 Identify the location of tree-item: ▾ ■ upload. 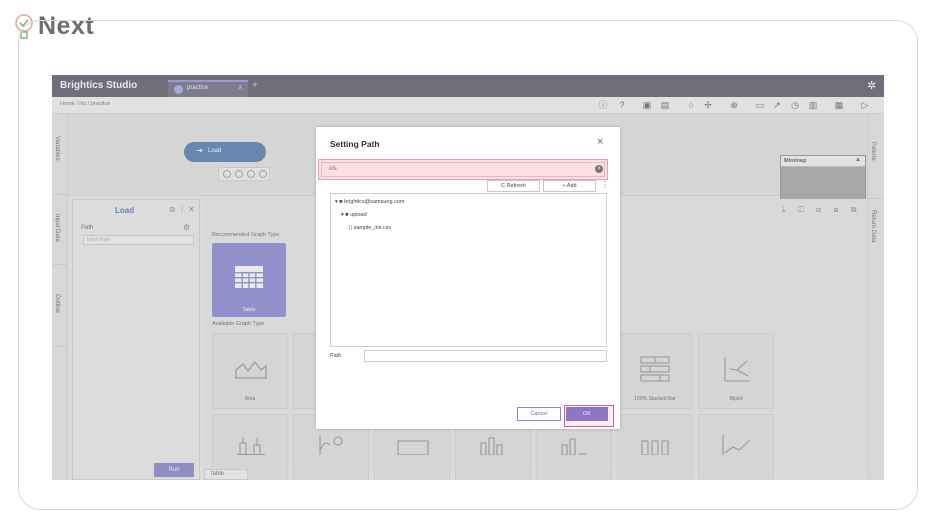
(354, 215).